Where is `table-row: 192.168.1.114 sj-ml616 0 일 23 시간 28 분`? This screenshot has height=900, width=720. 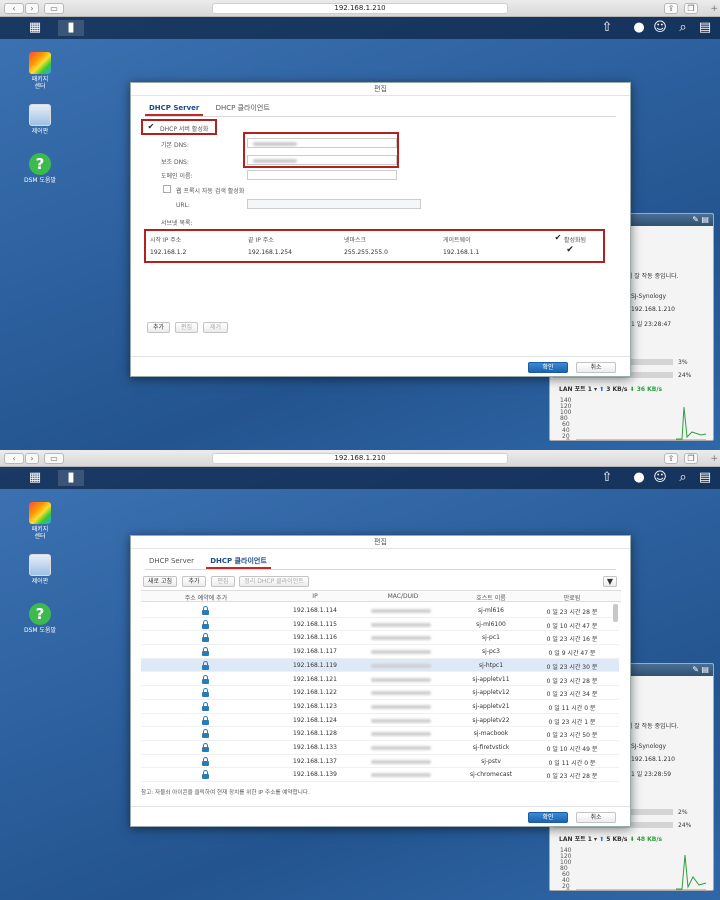
table-row: 192.168.1.114 sj-ml616 0 일 23 시간 28 분 is located at coordinates (380, 611).